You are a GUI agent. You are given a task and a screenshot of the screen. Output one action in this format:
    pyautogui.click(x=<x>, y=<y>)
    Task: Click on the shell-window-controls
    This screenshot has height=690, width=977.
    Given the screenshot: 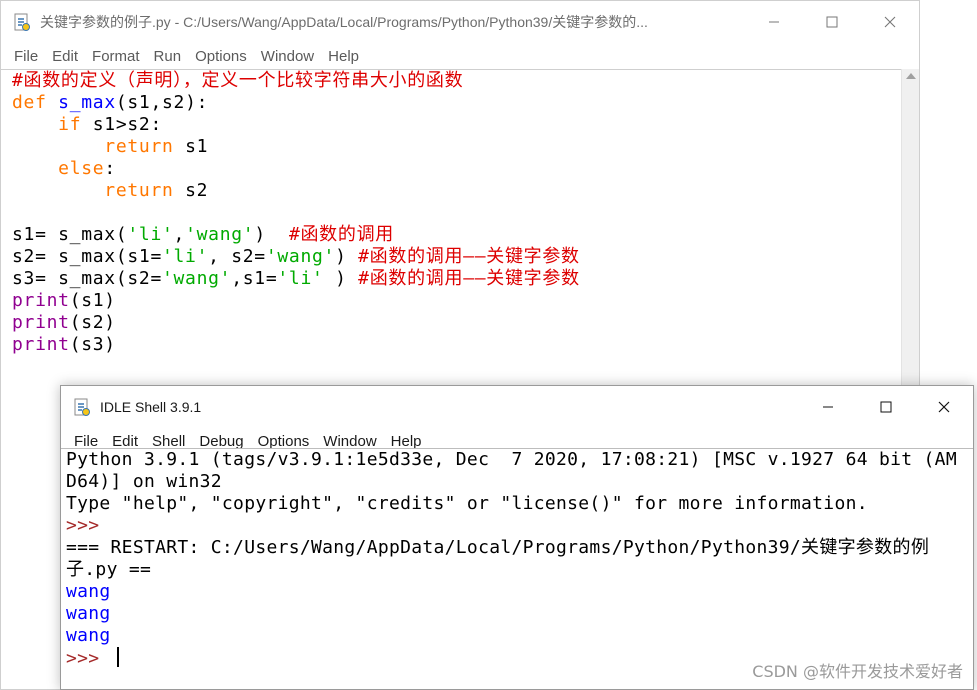 What is the action you would take?
    pyautogui.click(x=886, y=407)
    